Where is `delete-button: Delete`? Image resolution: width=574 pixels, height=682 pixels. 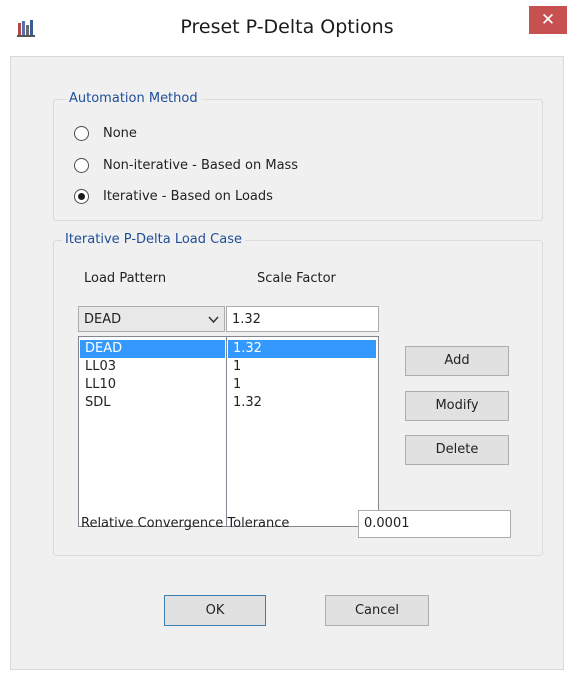
delete-button: Delete is located at coordinates (457, 450).